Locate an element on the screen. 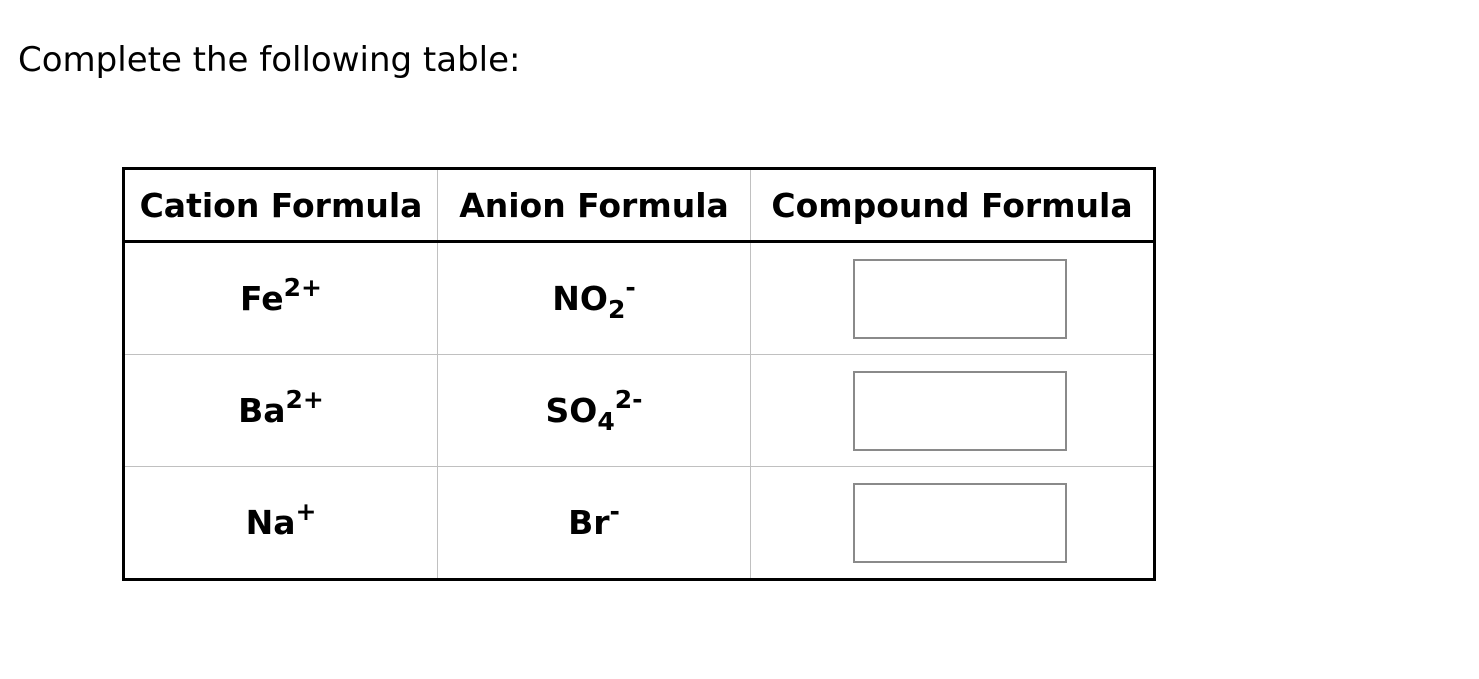 This screenshot has height=679, width=1479. anion-cell: NO2- is located at coordinates (594, 298).